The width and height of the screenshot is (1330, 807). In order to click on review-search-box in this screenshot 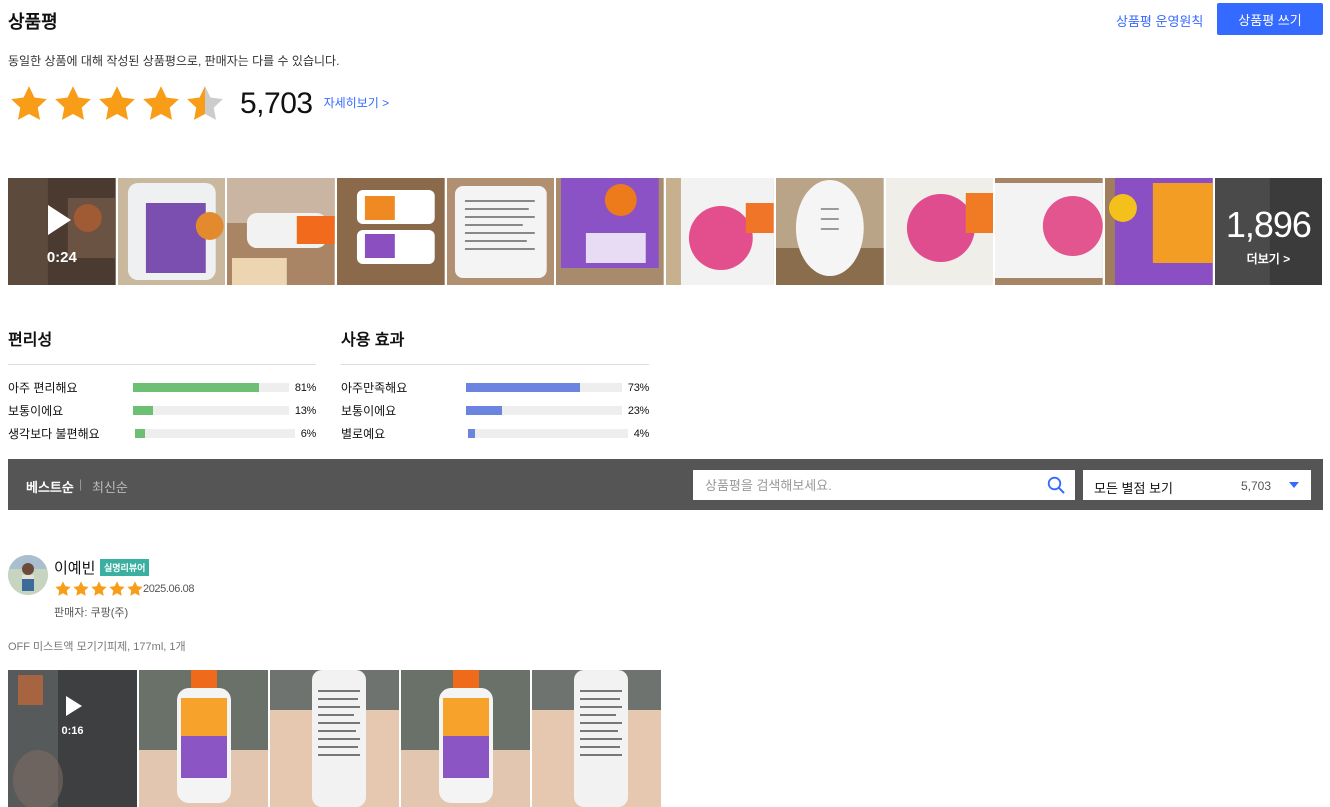, I will do `click(884, 485)`.